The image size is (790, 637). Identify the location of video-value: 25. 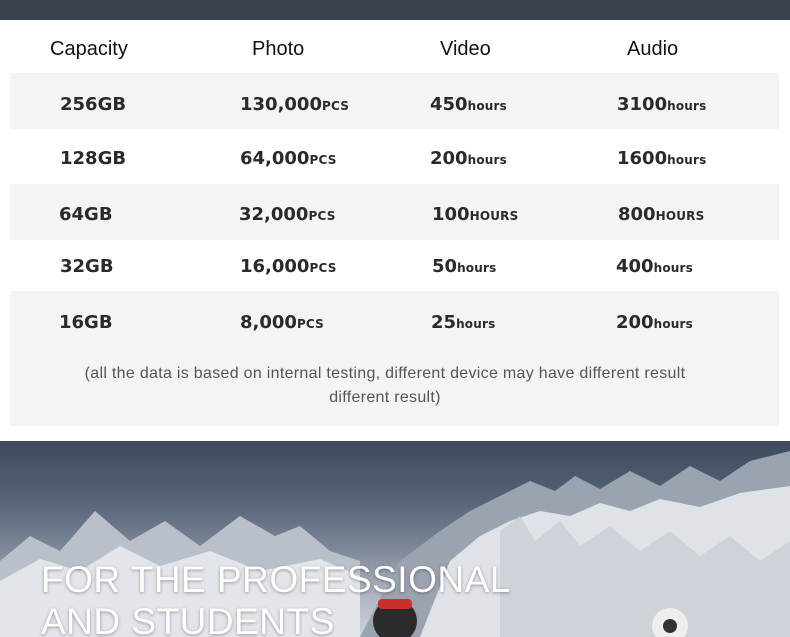
(444, 322).